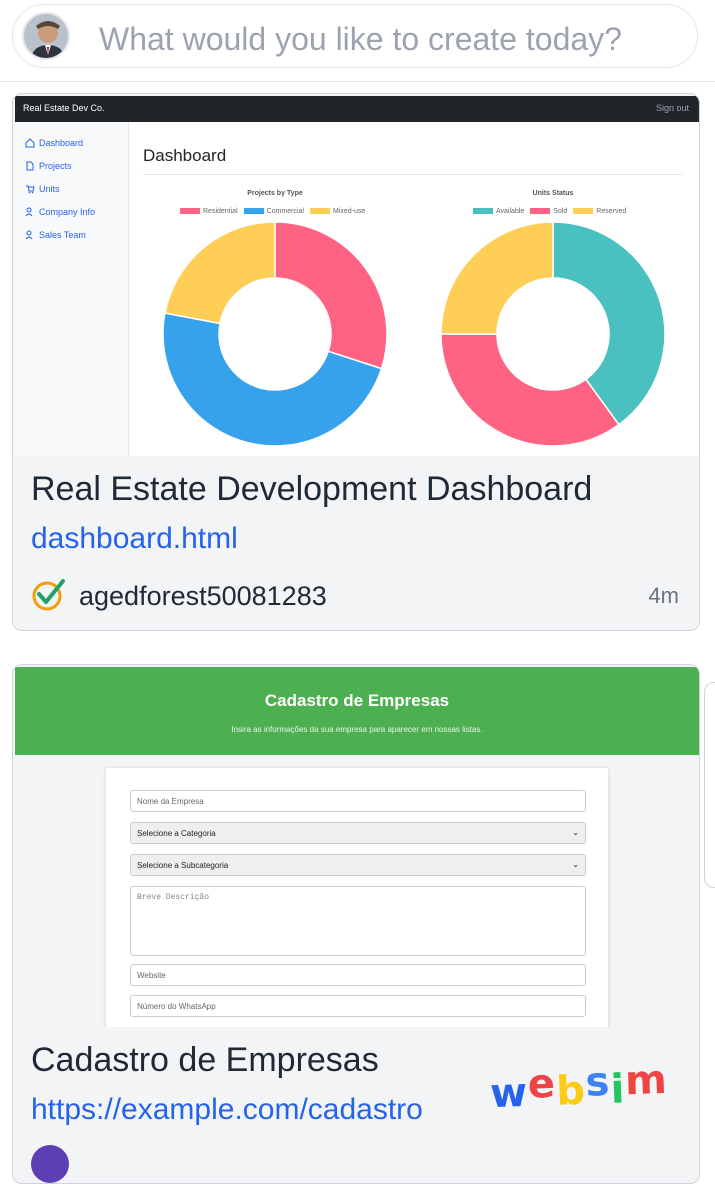 This screenshot has height=1184, width=715. I want to click on chart-legend: Available Sold Reserved, so click(549, 211).